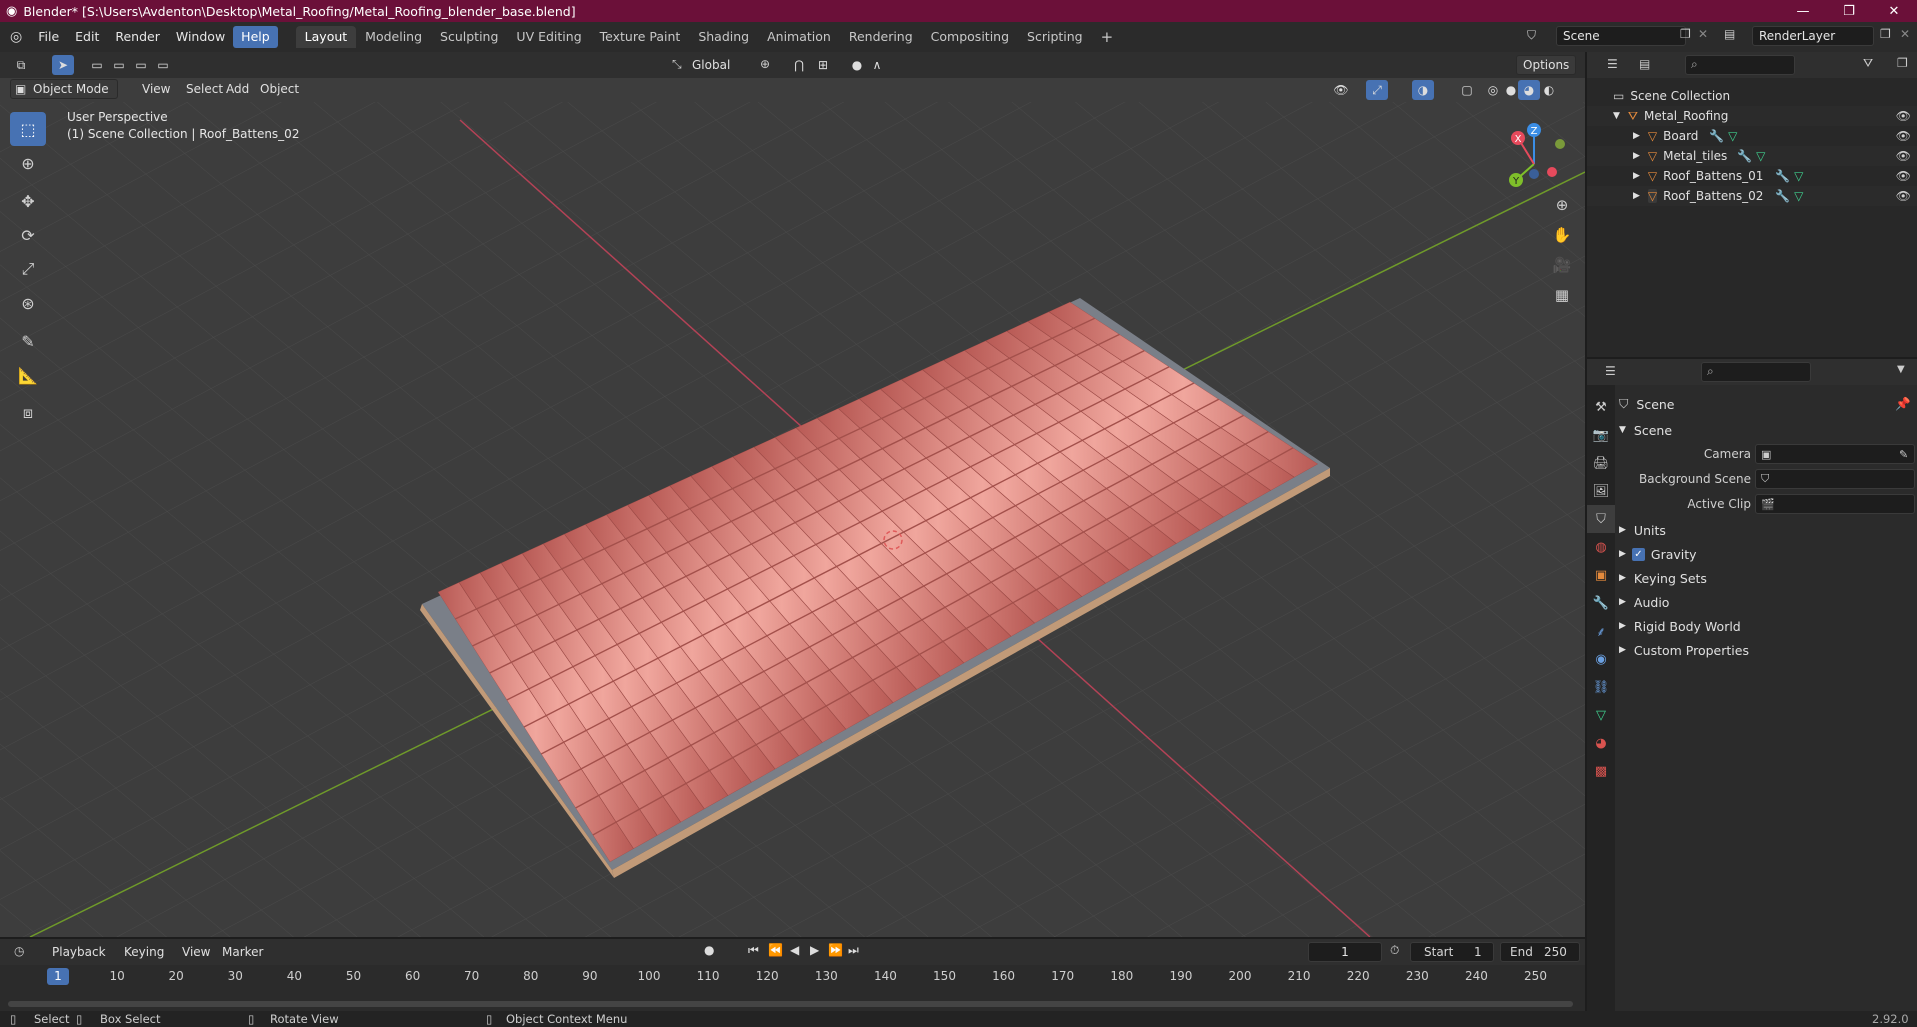 This screenshot has height=1027, width=1917. I want to click on tab-shading: Shading, so click(723, 37).